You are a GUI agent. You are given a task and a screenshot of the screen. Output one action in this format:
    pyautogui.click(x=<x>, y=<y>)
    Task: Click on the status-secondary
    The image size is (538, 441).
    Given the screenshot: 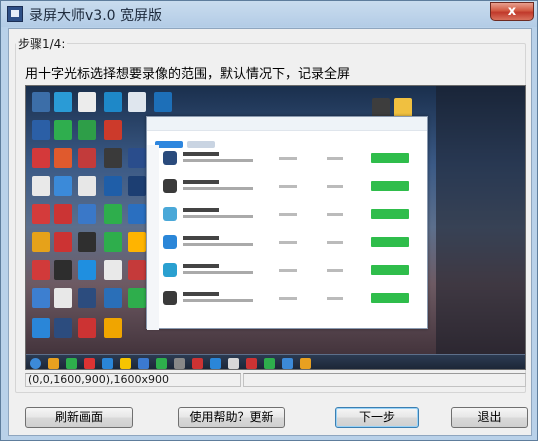 What is the action you would take?
    pyautogui.click(x=384, y=380)
    